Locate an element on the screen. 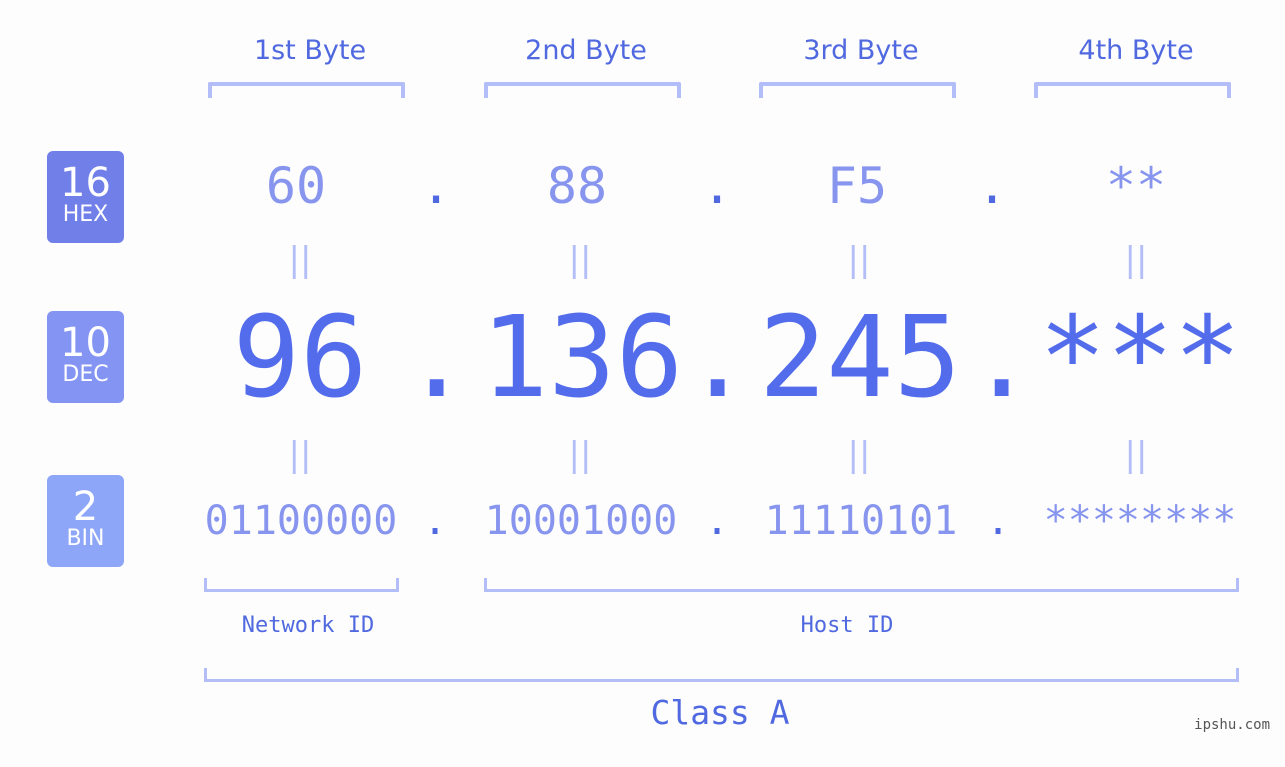 This screenshot has width=1285, height=767. host-id-bracket is located at coordinates (861, 585).